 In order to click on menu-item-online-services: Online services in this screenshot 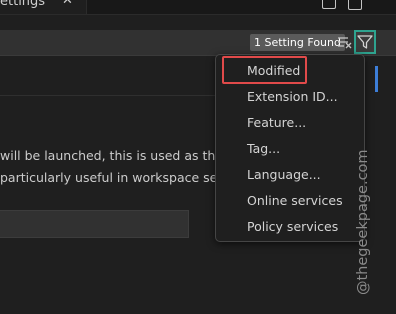, I will do `click(295, 200)`.